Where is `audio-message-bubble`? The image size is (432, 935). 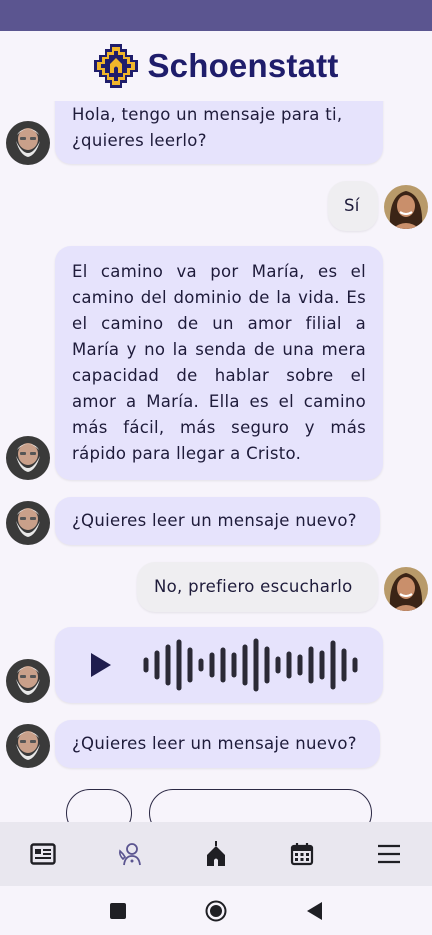
audio-message-bubble is located at coordinates (219, 665).